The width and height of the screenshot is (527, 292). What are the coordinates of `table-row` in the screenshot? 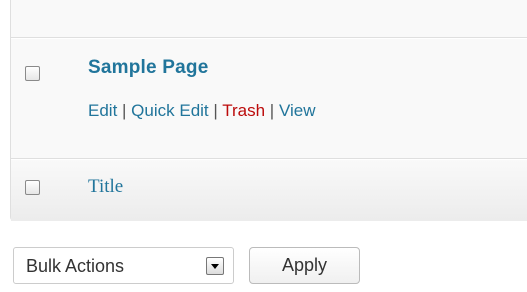 It's located at (269, 19).